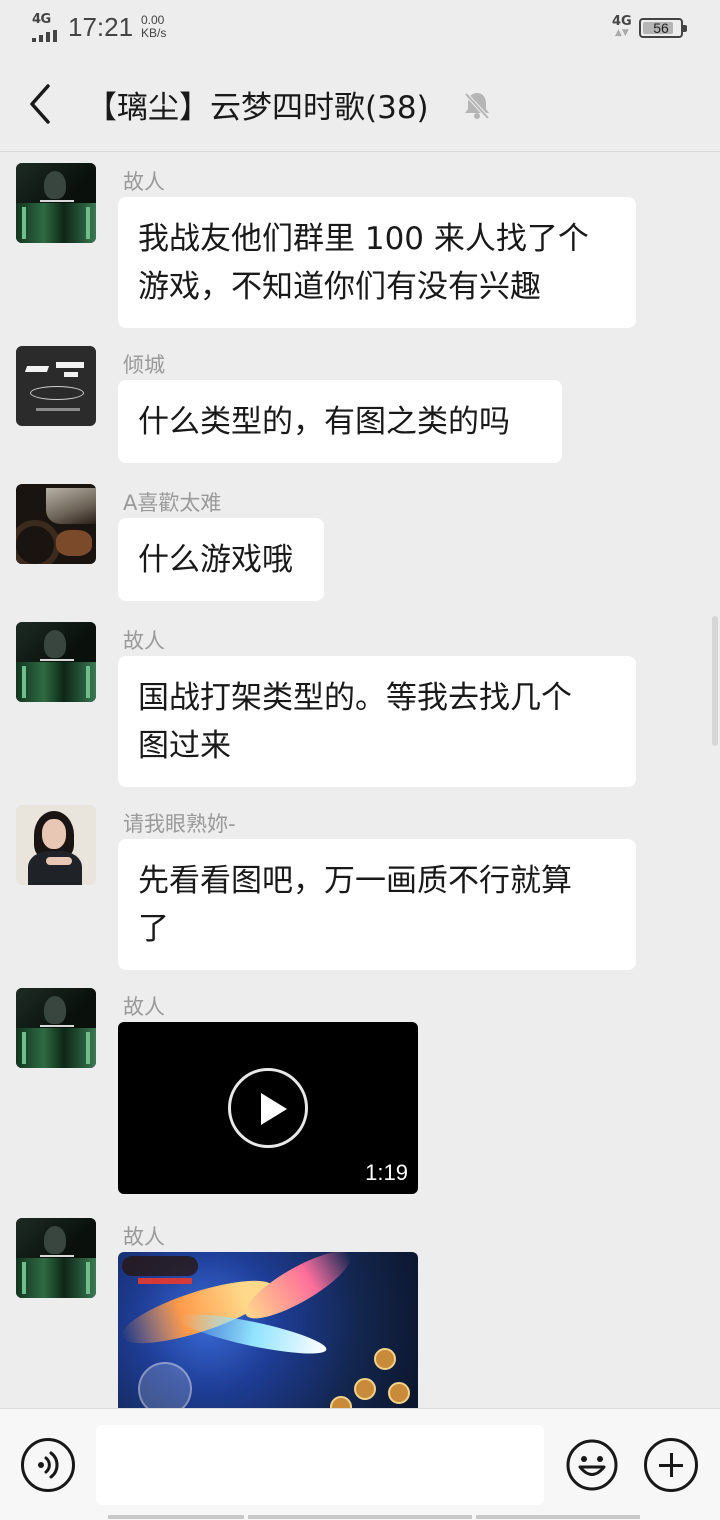  What do you see at coordinates (621, 33) in the screenshot?
I see `data-arrows-icon: ▲▼` at bounding box center [621, 33].